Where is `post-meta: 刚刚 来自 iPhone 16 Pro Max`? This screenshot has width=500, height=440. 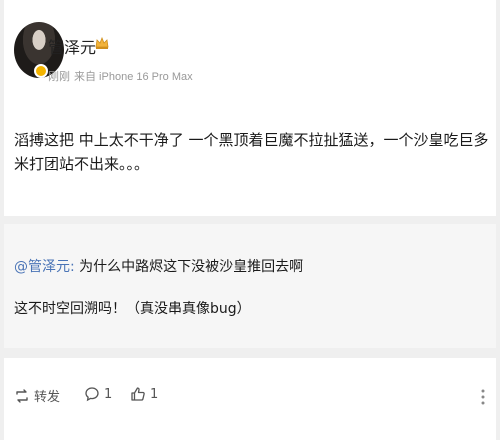
post-meta: 刚刚 来自 iPhone 16 Pro Max is located at coordinates (120, 76).